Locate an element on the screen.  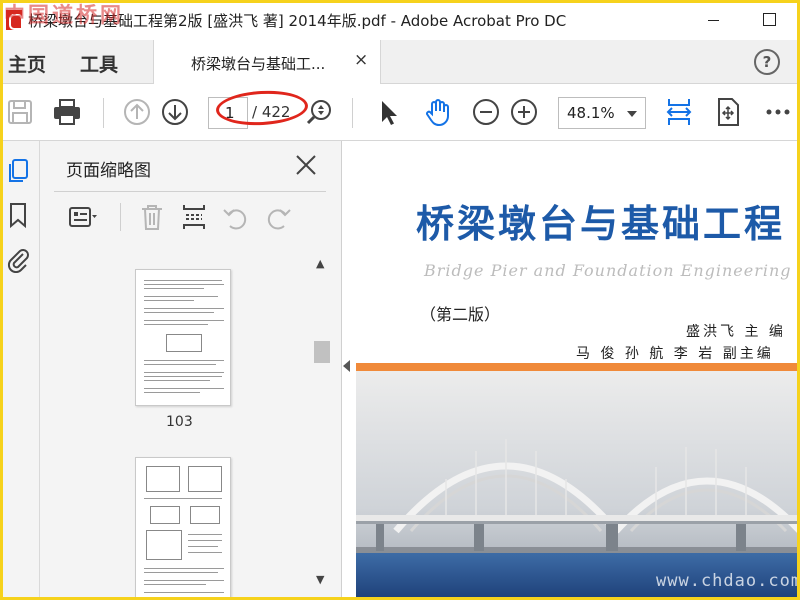
book-subtitle: Bridge Pier and Foundation Engineering is located at coordinates (608, 270).